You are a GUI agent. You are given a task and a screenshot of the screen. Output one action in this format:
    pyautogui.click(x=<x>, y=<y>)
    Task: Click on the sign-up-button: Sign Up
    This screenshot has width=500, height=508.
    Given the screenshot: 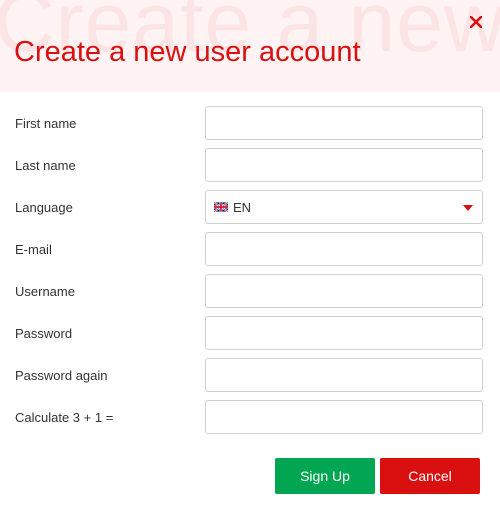 What is the action you would take?
    pyautogui.click(x=325, y=476)
    